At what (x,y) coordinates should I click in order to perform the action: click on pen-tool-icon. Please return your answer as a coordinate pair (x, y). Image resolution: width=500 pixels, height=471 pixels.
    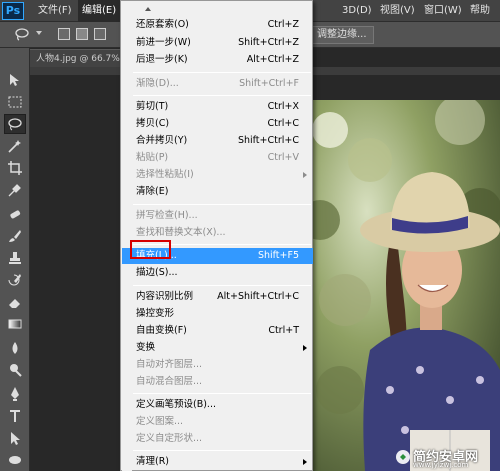
    Looking at the image, I should click on (15, 394).